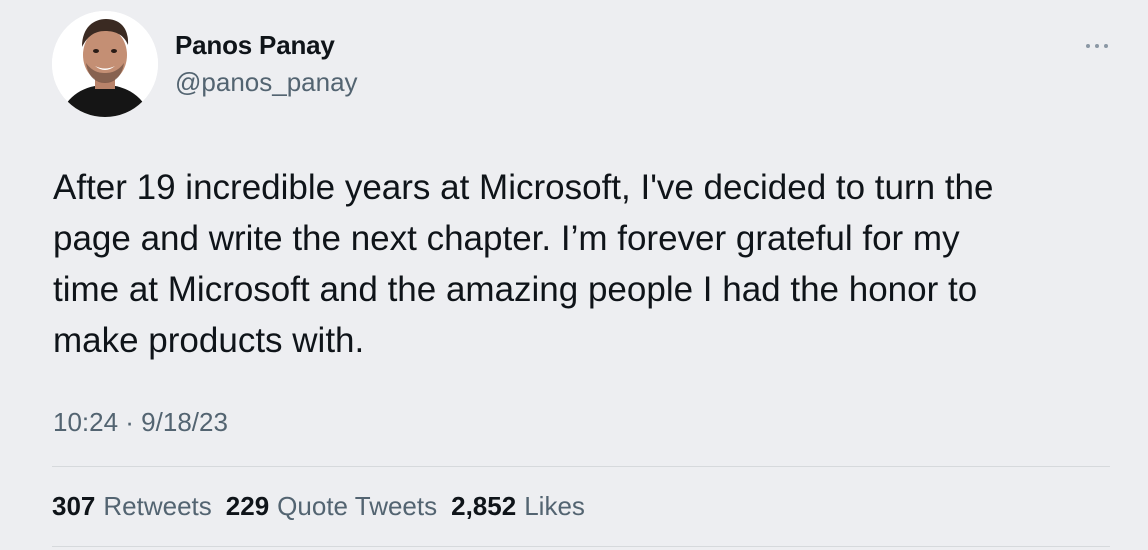 The image size is (1148, 550). What do you see at coordinates (74, 506) in the screenshot?
I see `retweets-count: 307` at bounding box center [74, 506].